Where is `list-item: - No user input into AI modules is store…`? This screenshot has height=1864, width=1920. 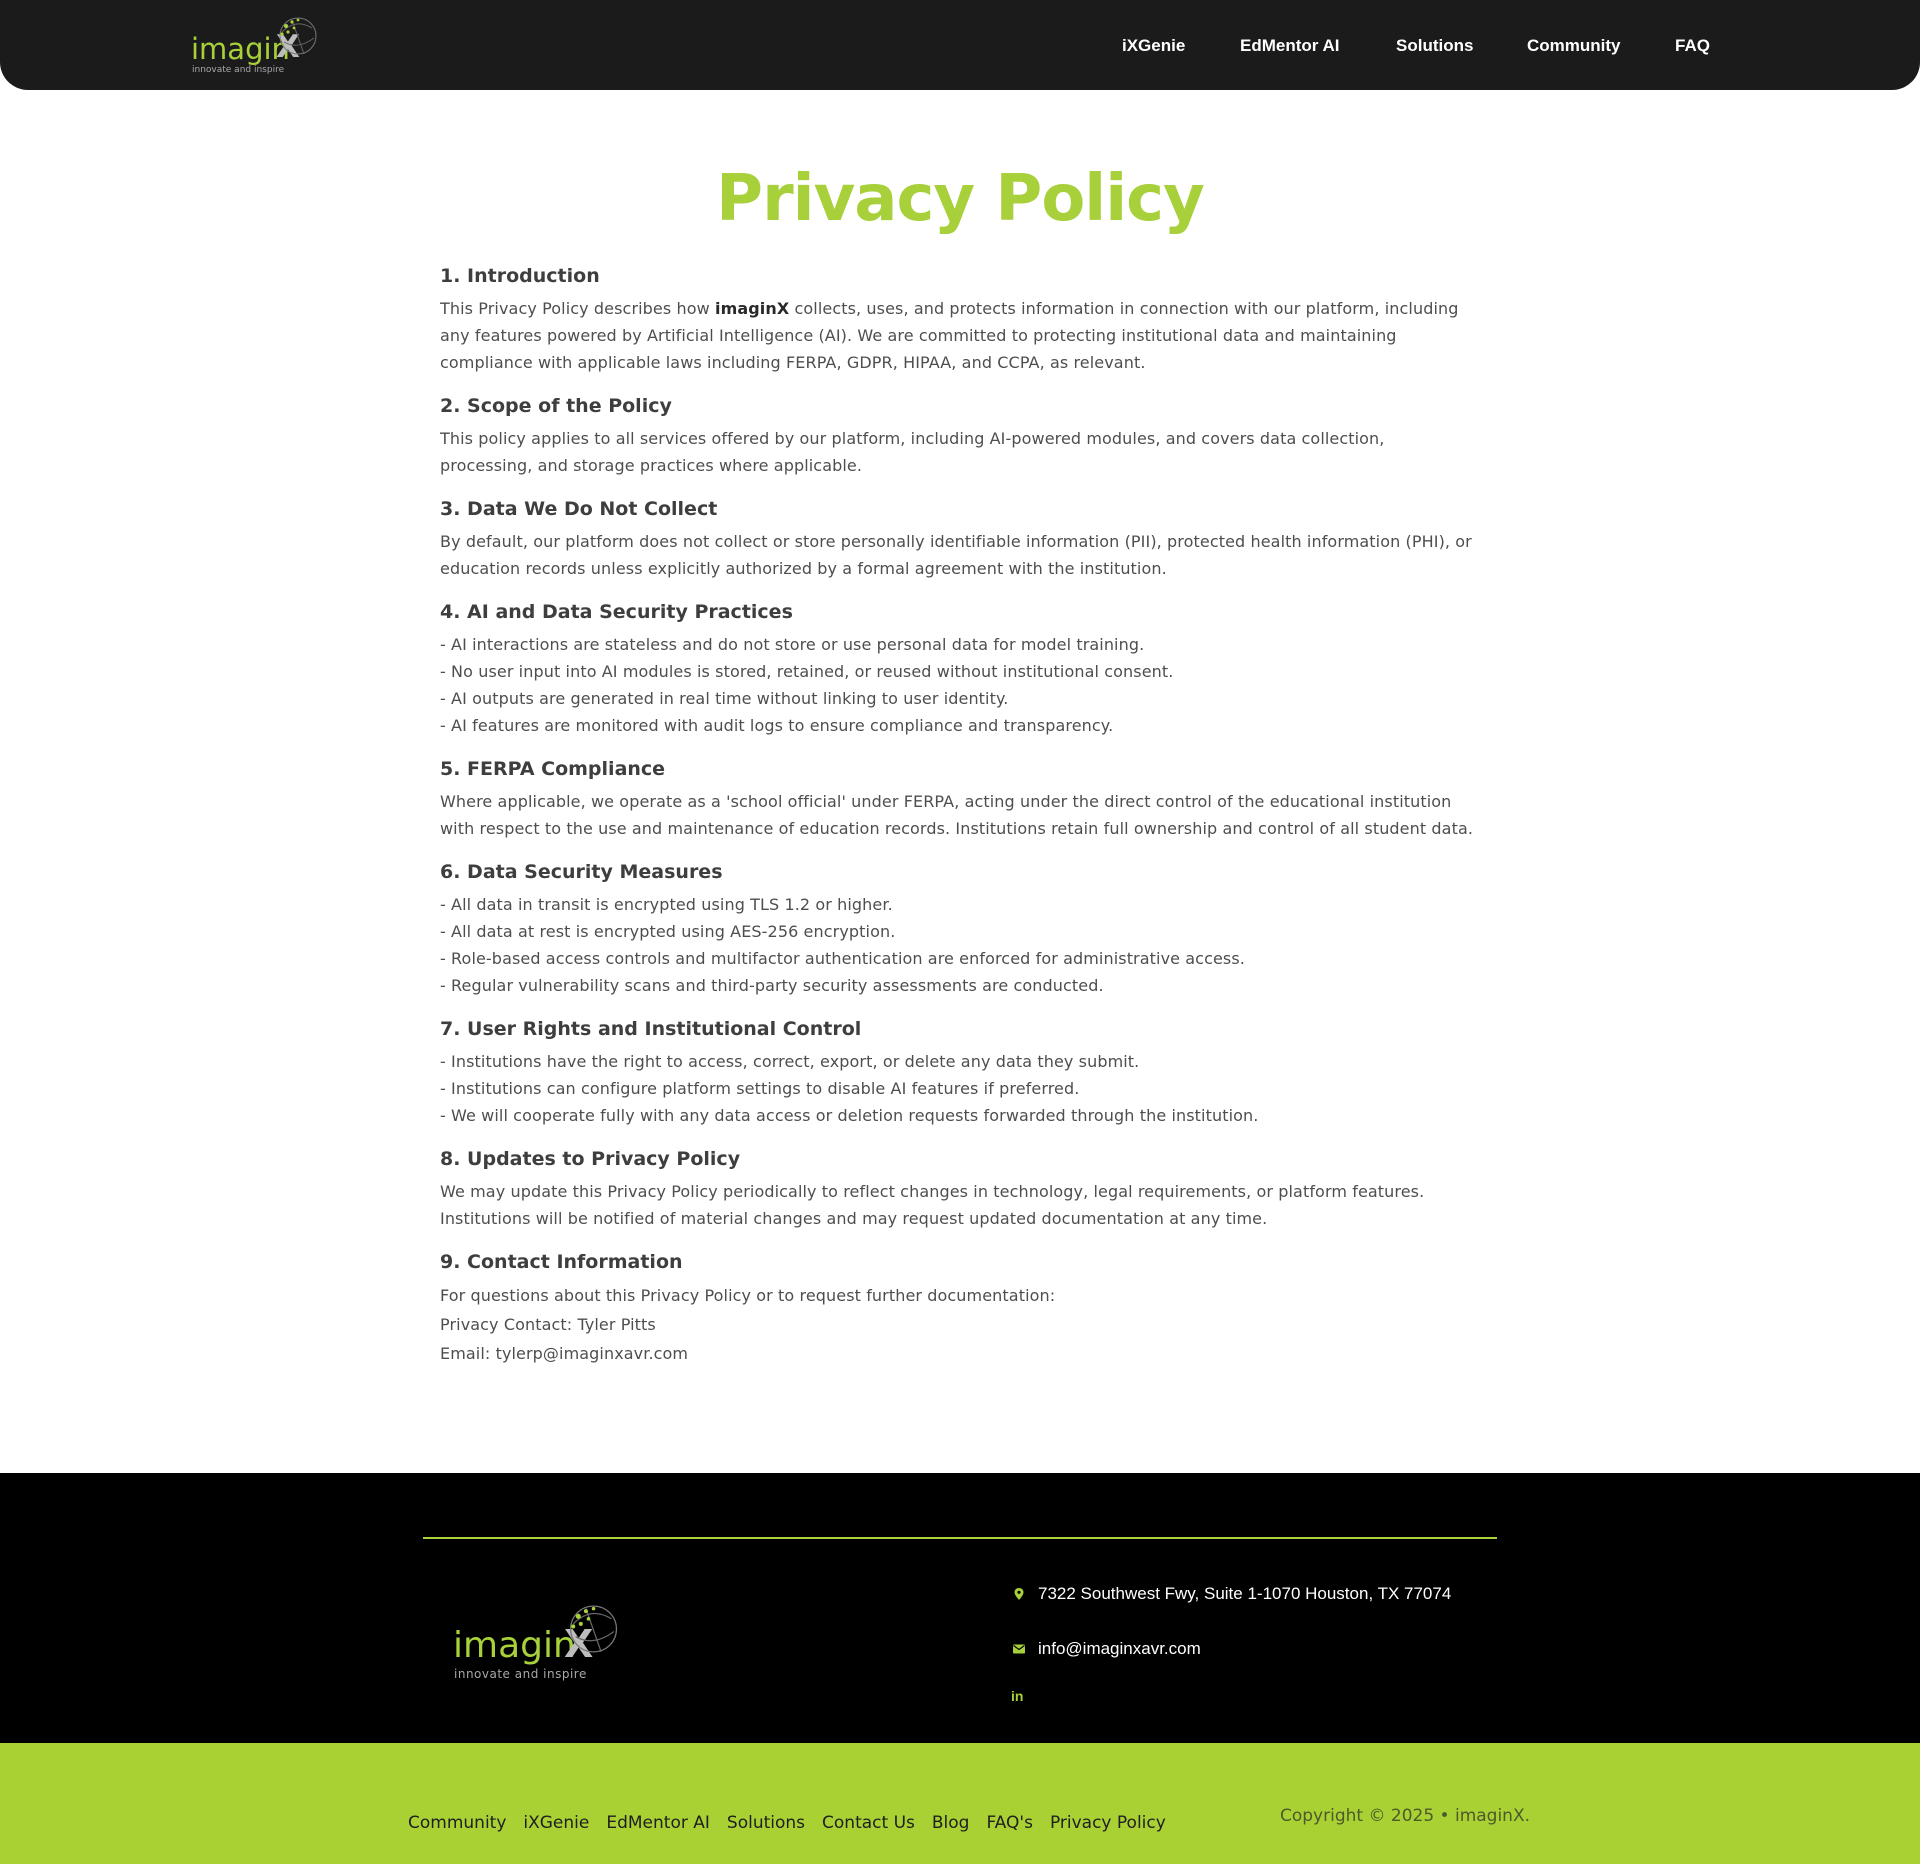 list-item: - No user input into AI modules is store… is located at coordinates (807, 671).